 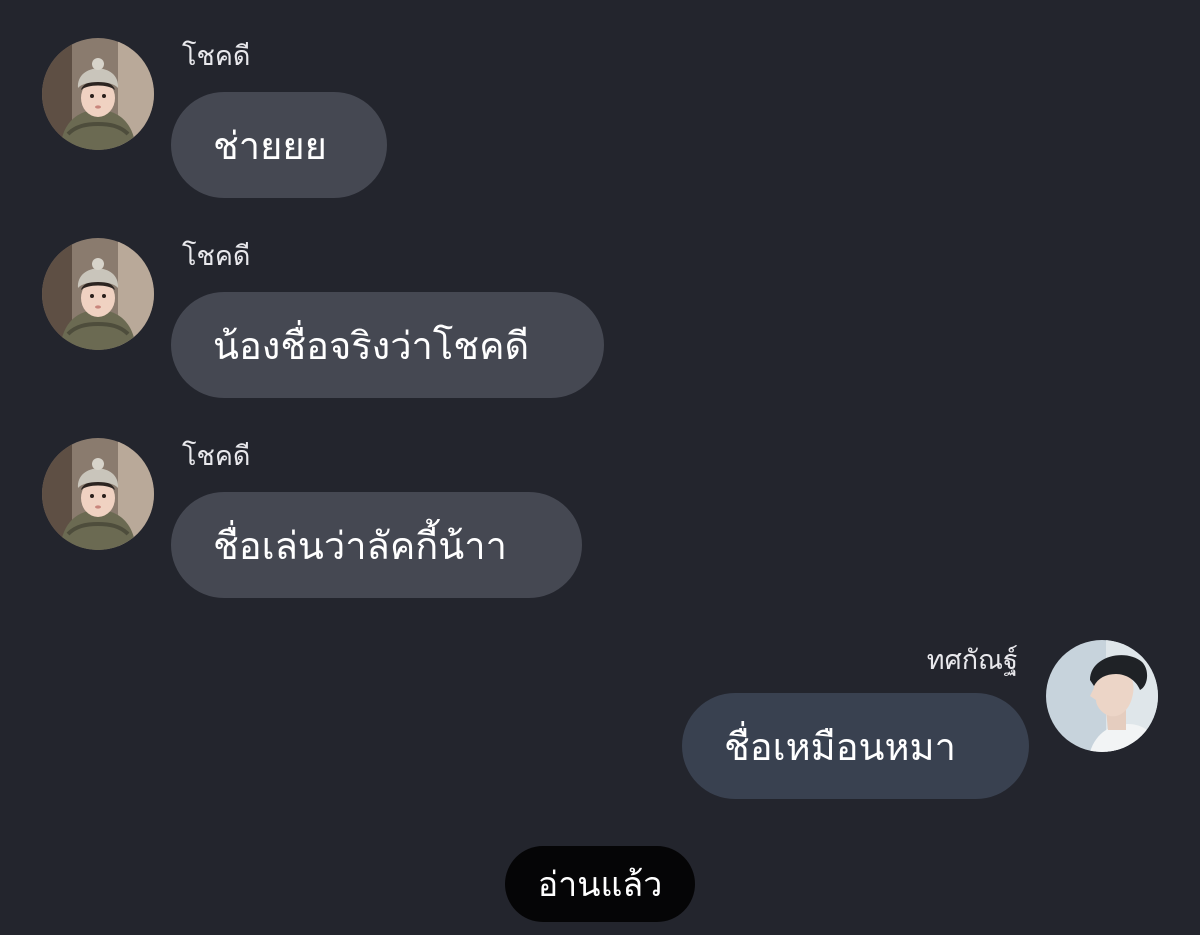 I want to click on own-avatar, so click(x=1102, y=696).